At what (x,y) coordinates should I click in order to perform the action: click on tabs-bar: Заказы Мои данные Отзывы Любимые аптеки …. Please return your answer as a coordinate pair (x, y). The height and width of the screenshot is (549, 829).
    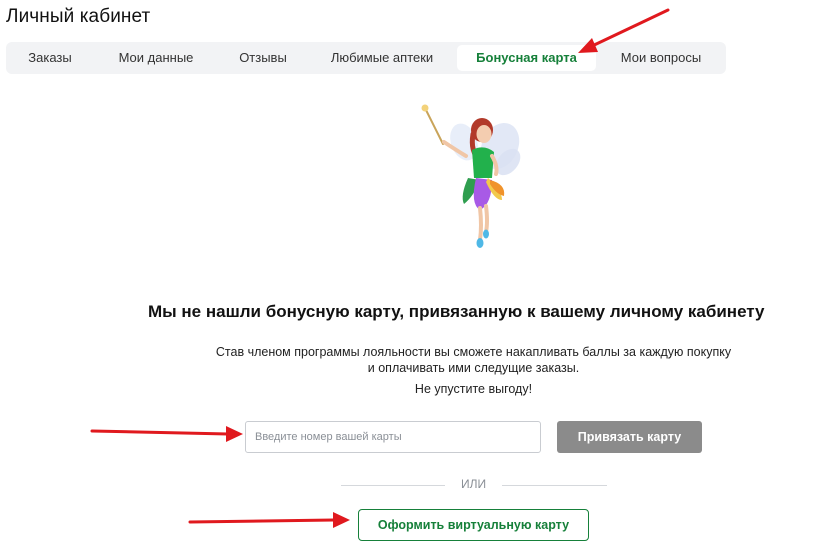
    Looking at the image, I should click on (366, 58).